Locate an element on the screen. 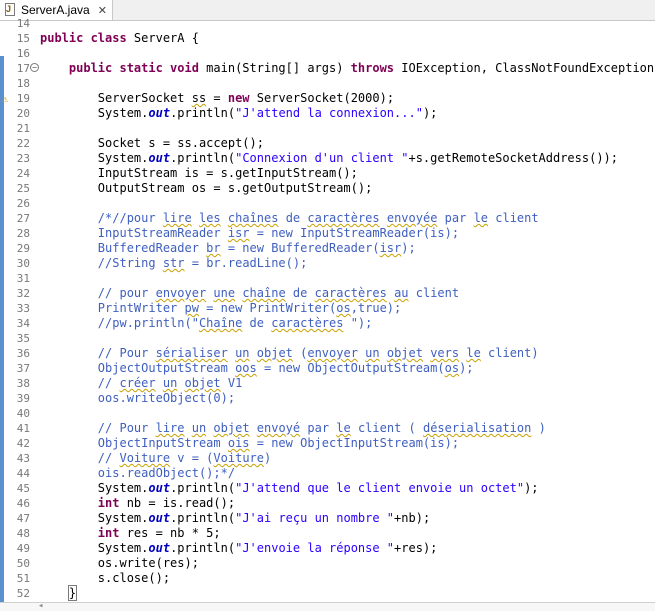 This screenshot has height=611, width=655. code-line: 44 ois.readObject();*/ is located at coordinates (327, 473).